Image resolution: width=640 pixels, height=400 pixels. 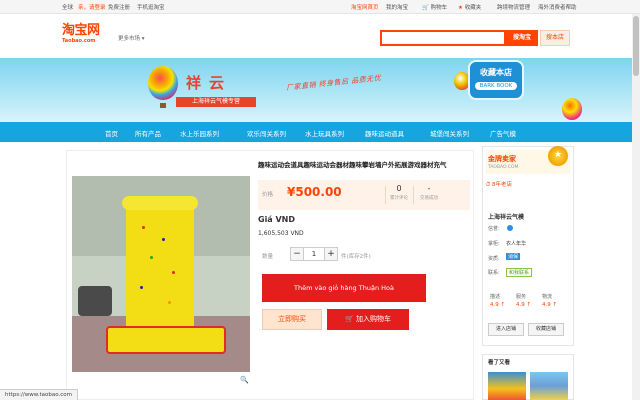 What do you see at coordinates (268, 195) in the screenshot?
I see `price-label: 价格` at bounding box center [268, 195].